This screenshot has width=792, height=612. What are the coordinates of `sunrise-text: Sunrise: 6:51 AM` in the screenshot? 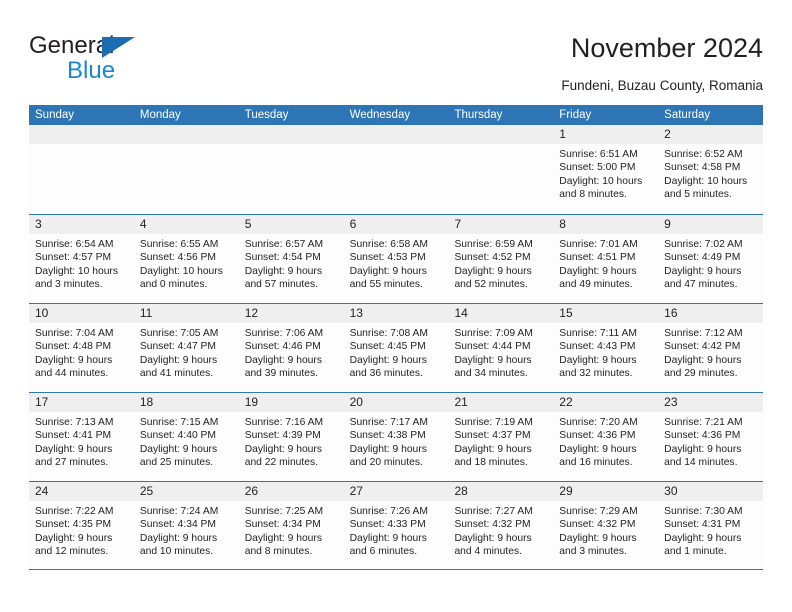 It's located at (598, 154).